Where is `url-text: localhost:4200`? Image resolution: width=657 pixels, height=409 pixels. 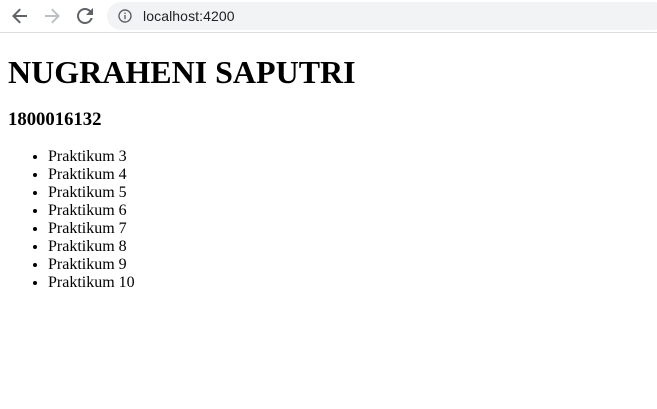 url-text: localhost:4200 is located at coordinates (189, 16).